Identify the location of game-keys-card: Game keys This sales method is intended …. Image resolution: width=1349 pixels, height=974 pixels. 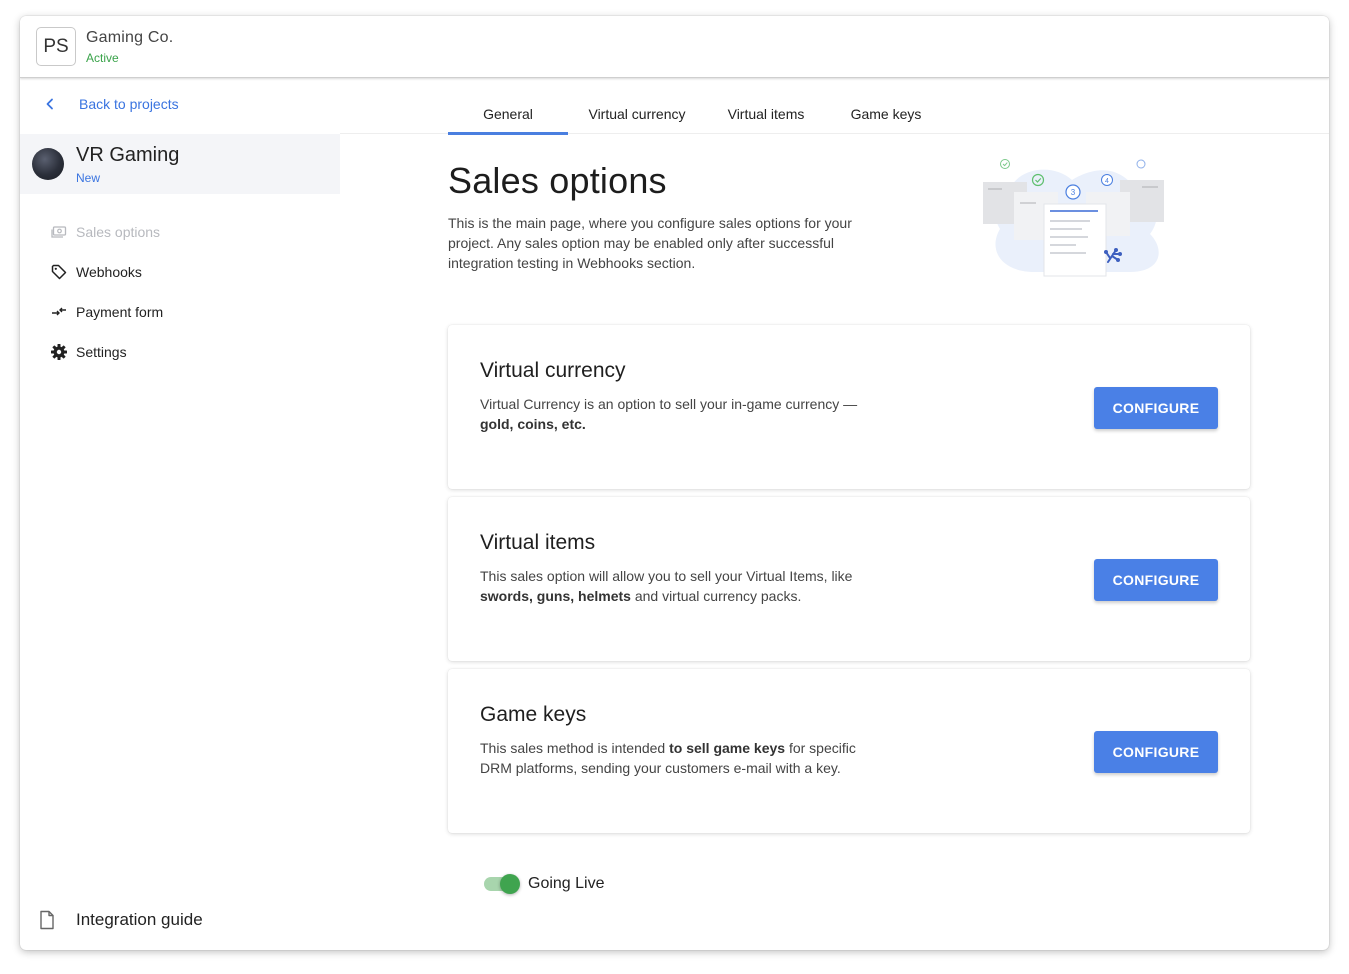
(849, 751).